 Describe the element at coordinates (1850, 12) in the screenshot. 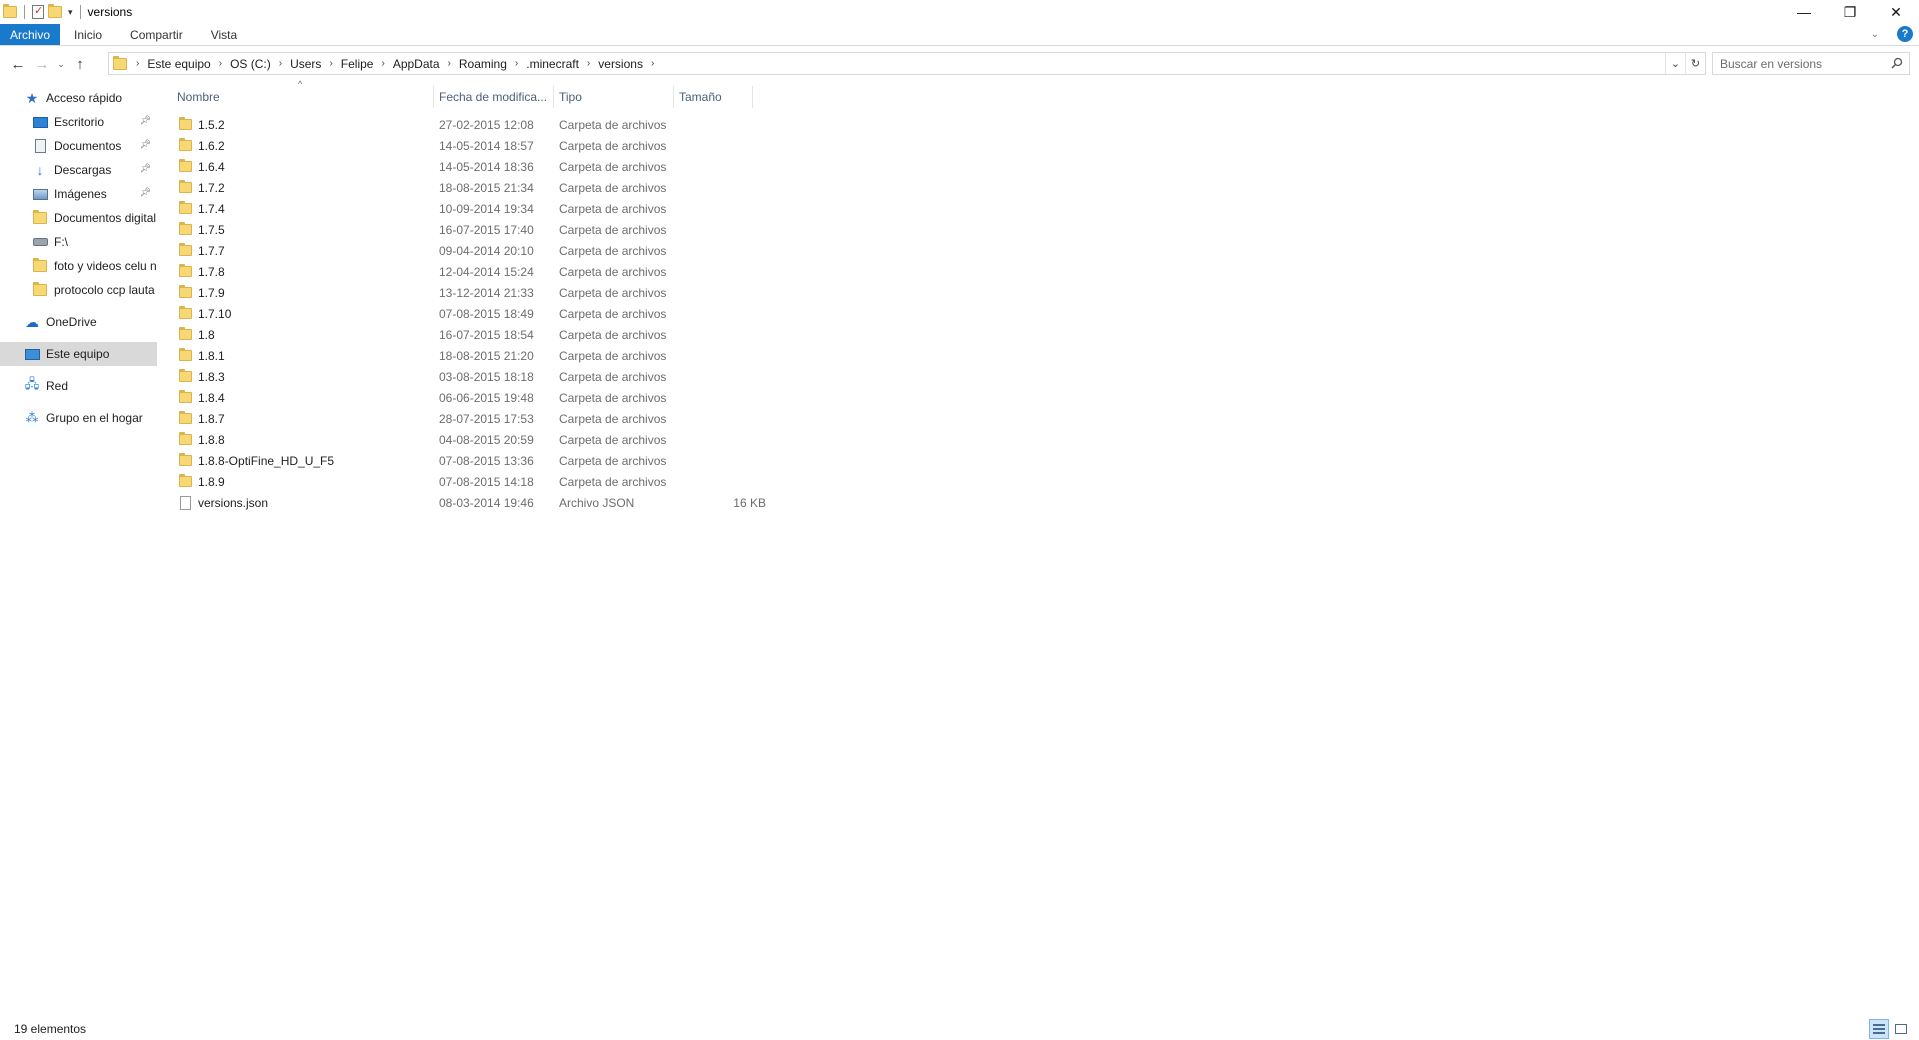

I see `restore-button: ❐` at that location.